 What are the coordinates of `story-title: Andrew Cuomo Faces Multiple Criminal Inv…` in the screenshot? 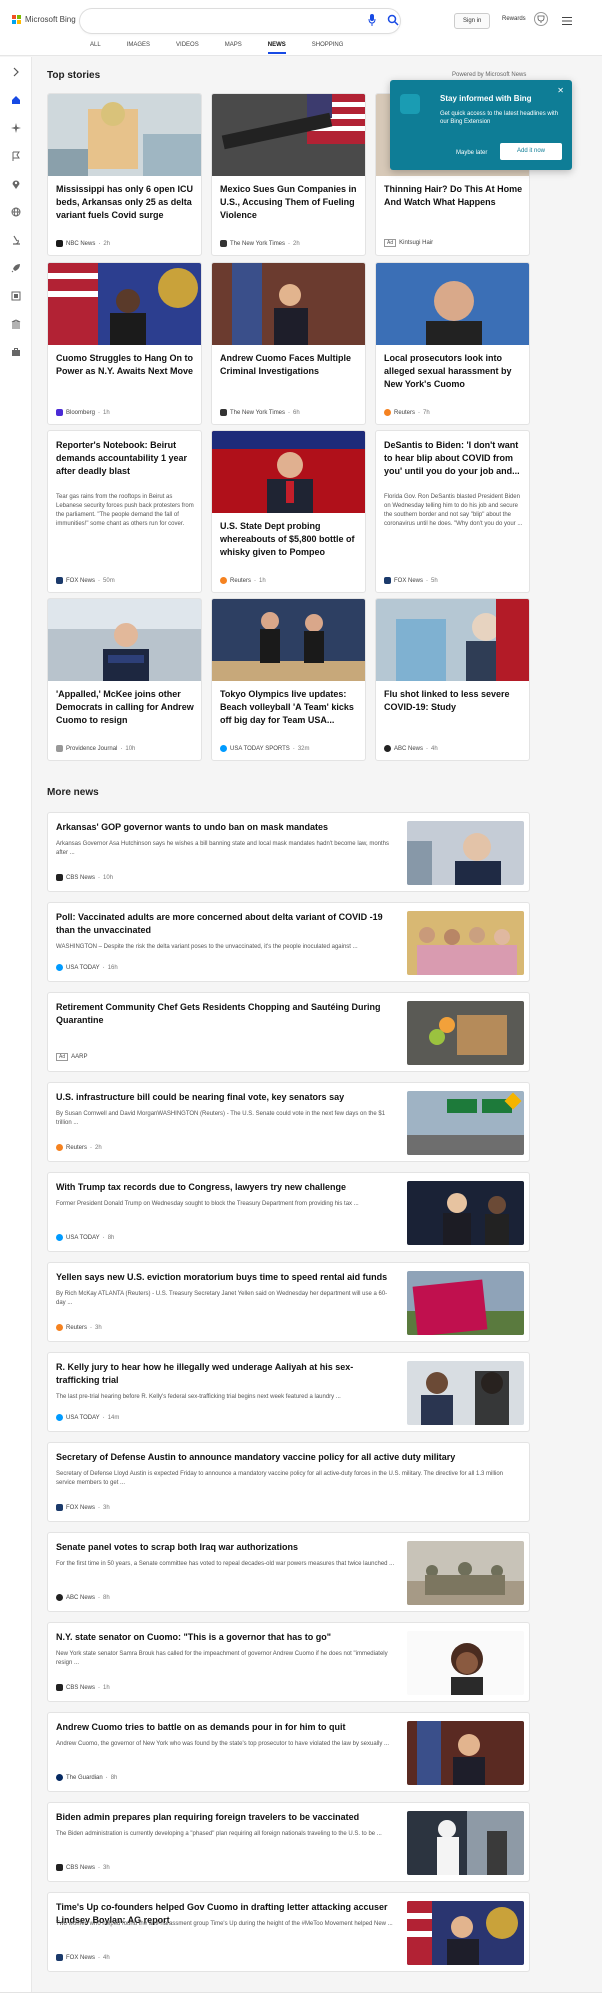 It's located at (290, 365).